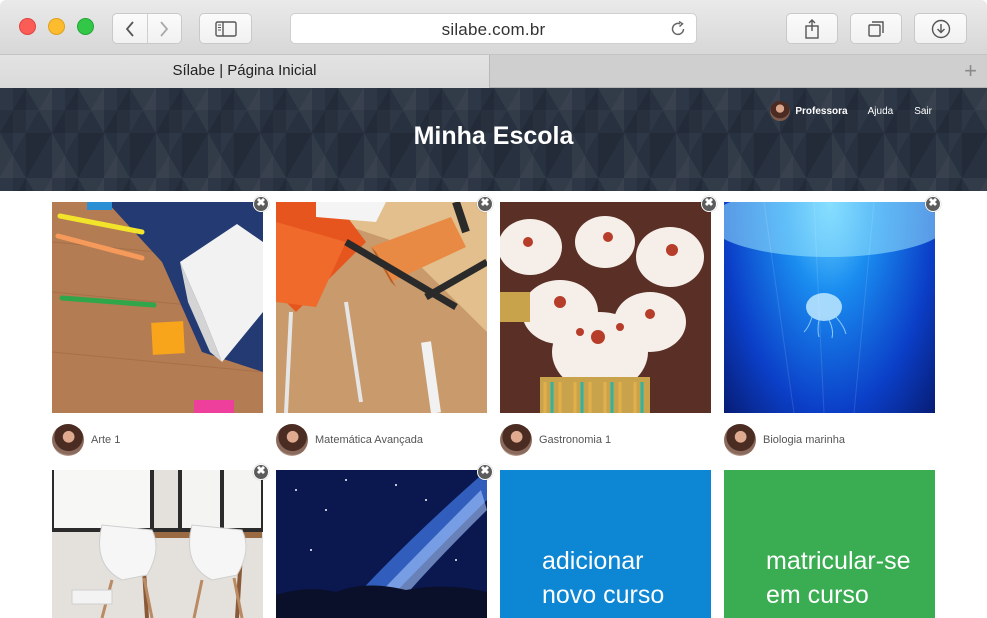 This screenshot has width=987, height=618. Describe the element at coordinates (575, 440) in the screenshot. I see `course-name: Gastronomia 1` at that location.